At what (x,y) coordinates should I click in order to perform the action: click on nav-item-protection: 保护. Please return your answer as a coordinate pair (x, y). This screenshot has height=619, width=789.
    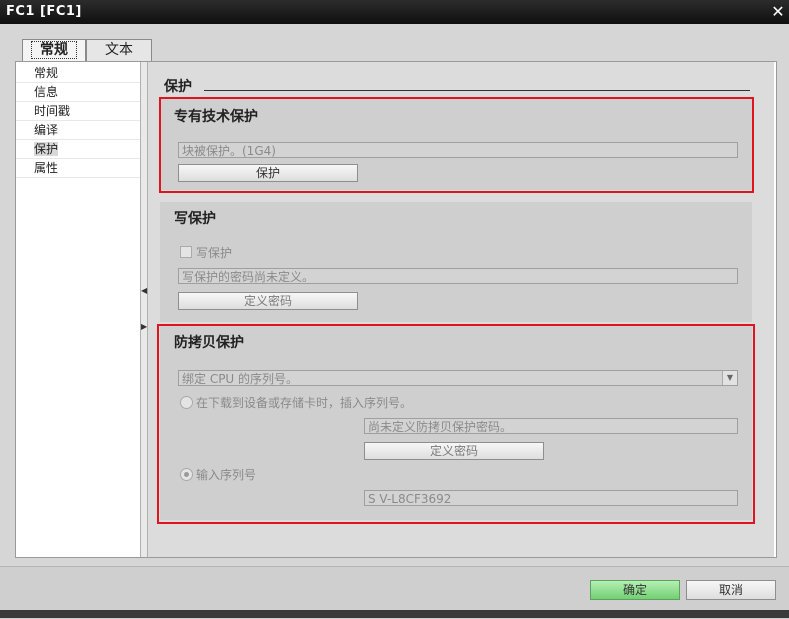
    Looking at the image, I should click on (78, 149).